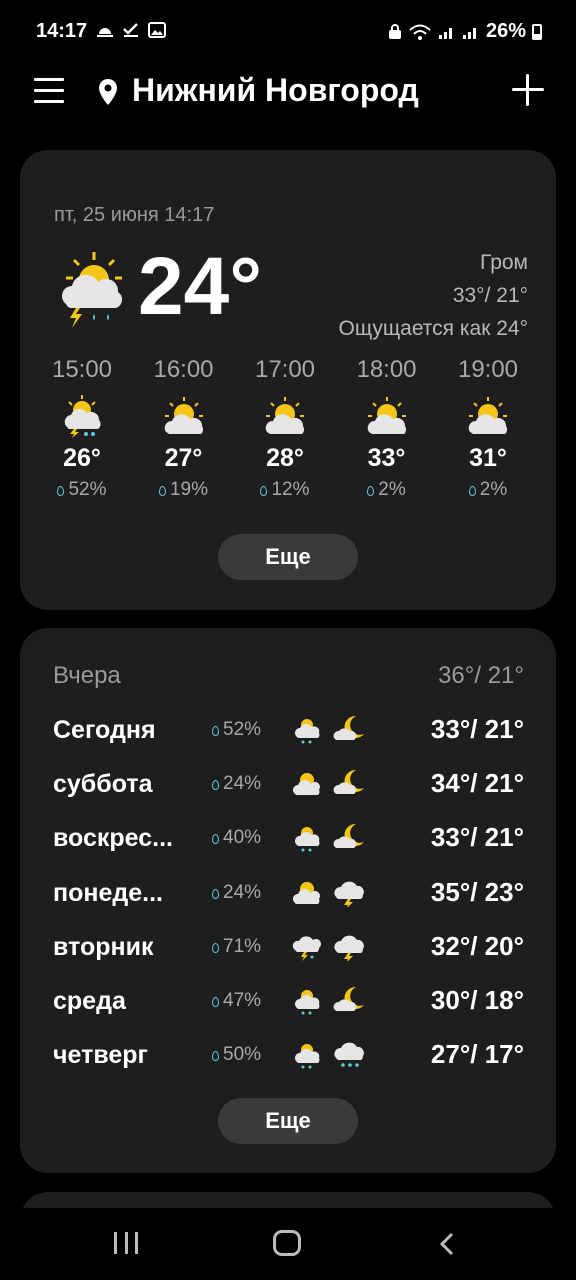 This screenshot has width=576, height=1280. What do you see at coordinates (288, 785) in the screenshot?
I see `daily-row: суббота 24% 34°/ 21°` at bounding box center [288, 785].